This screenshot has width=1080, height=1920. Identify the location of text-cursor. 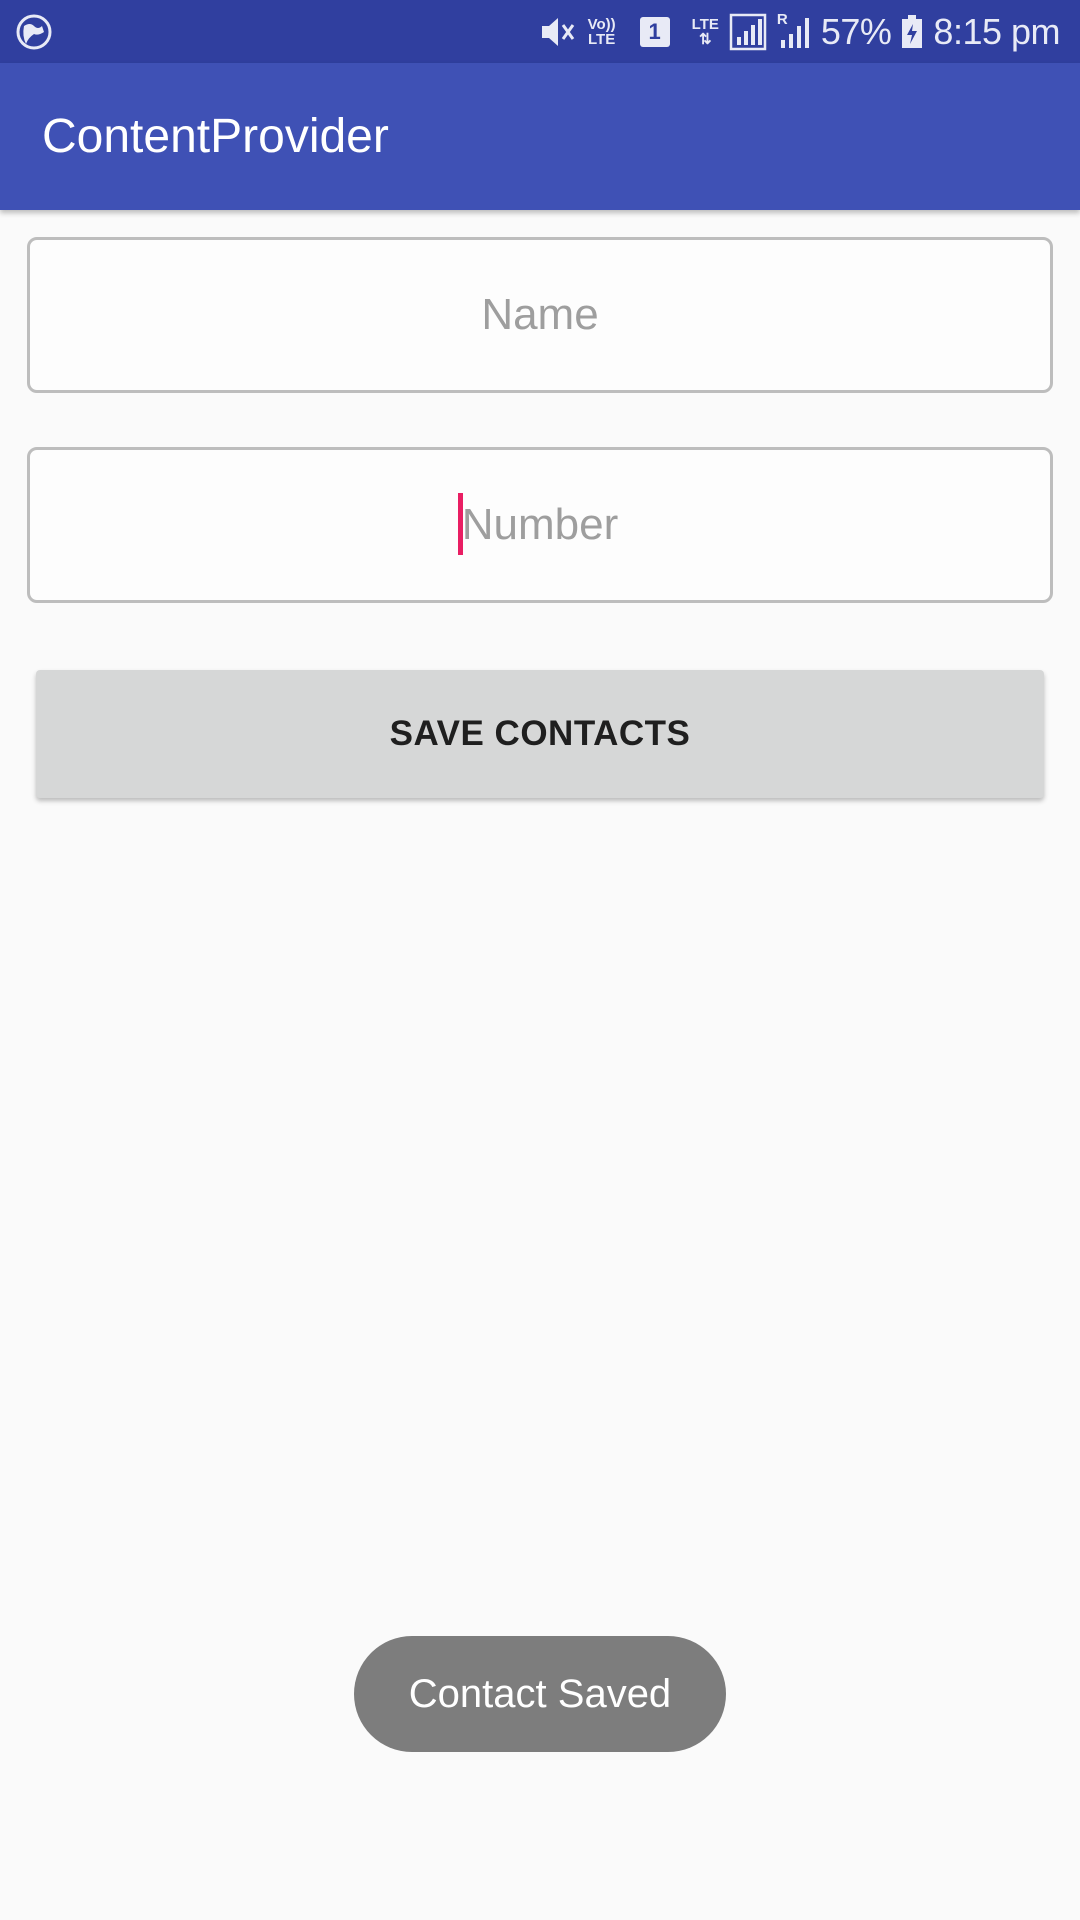
(460, 524).